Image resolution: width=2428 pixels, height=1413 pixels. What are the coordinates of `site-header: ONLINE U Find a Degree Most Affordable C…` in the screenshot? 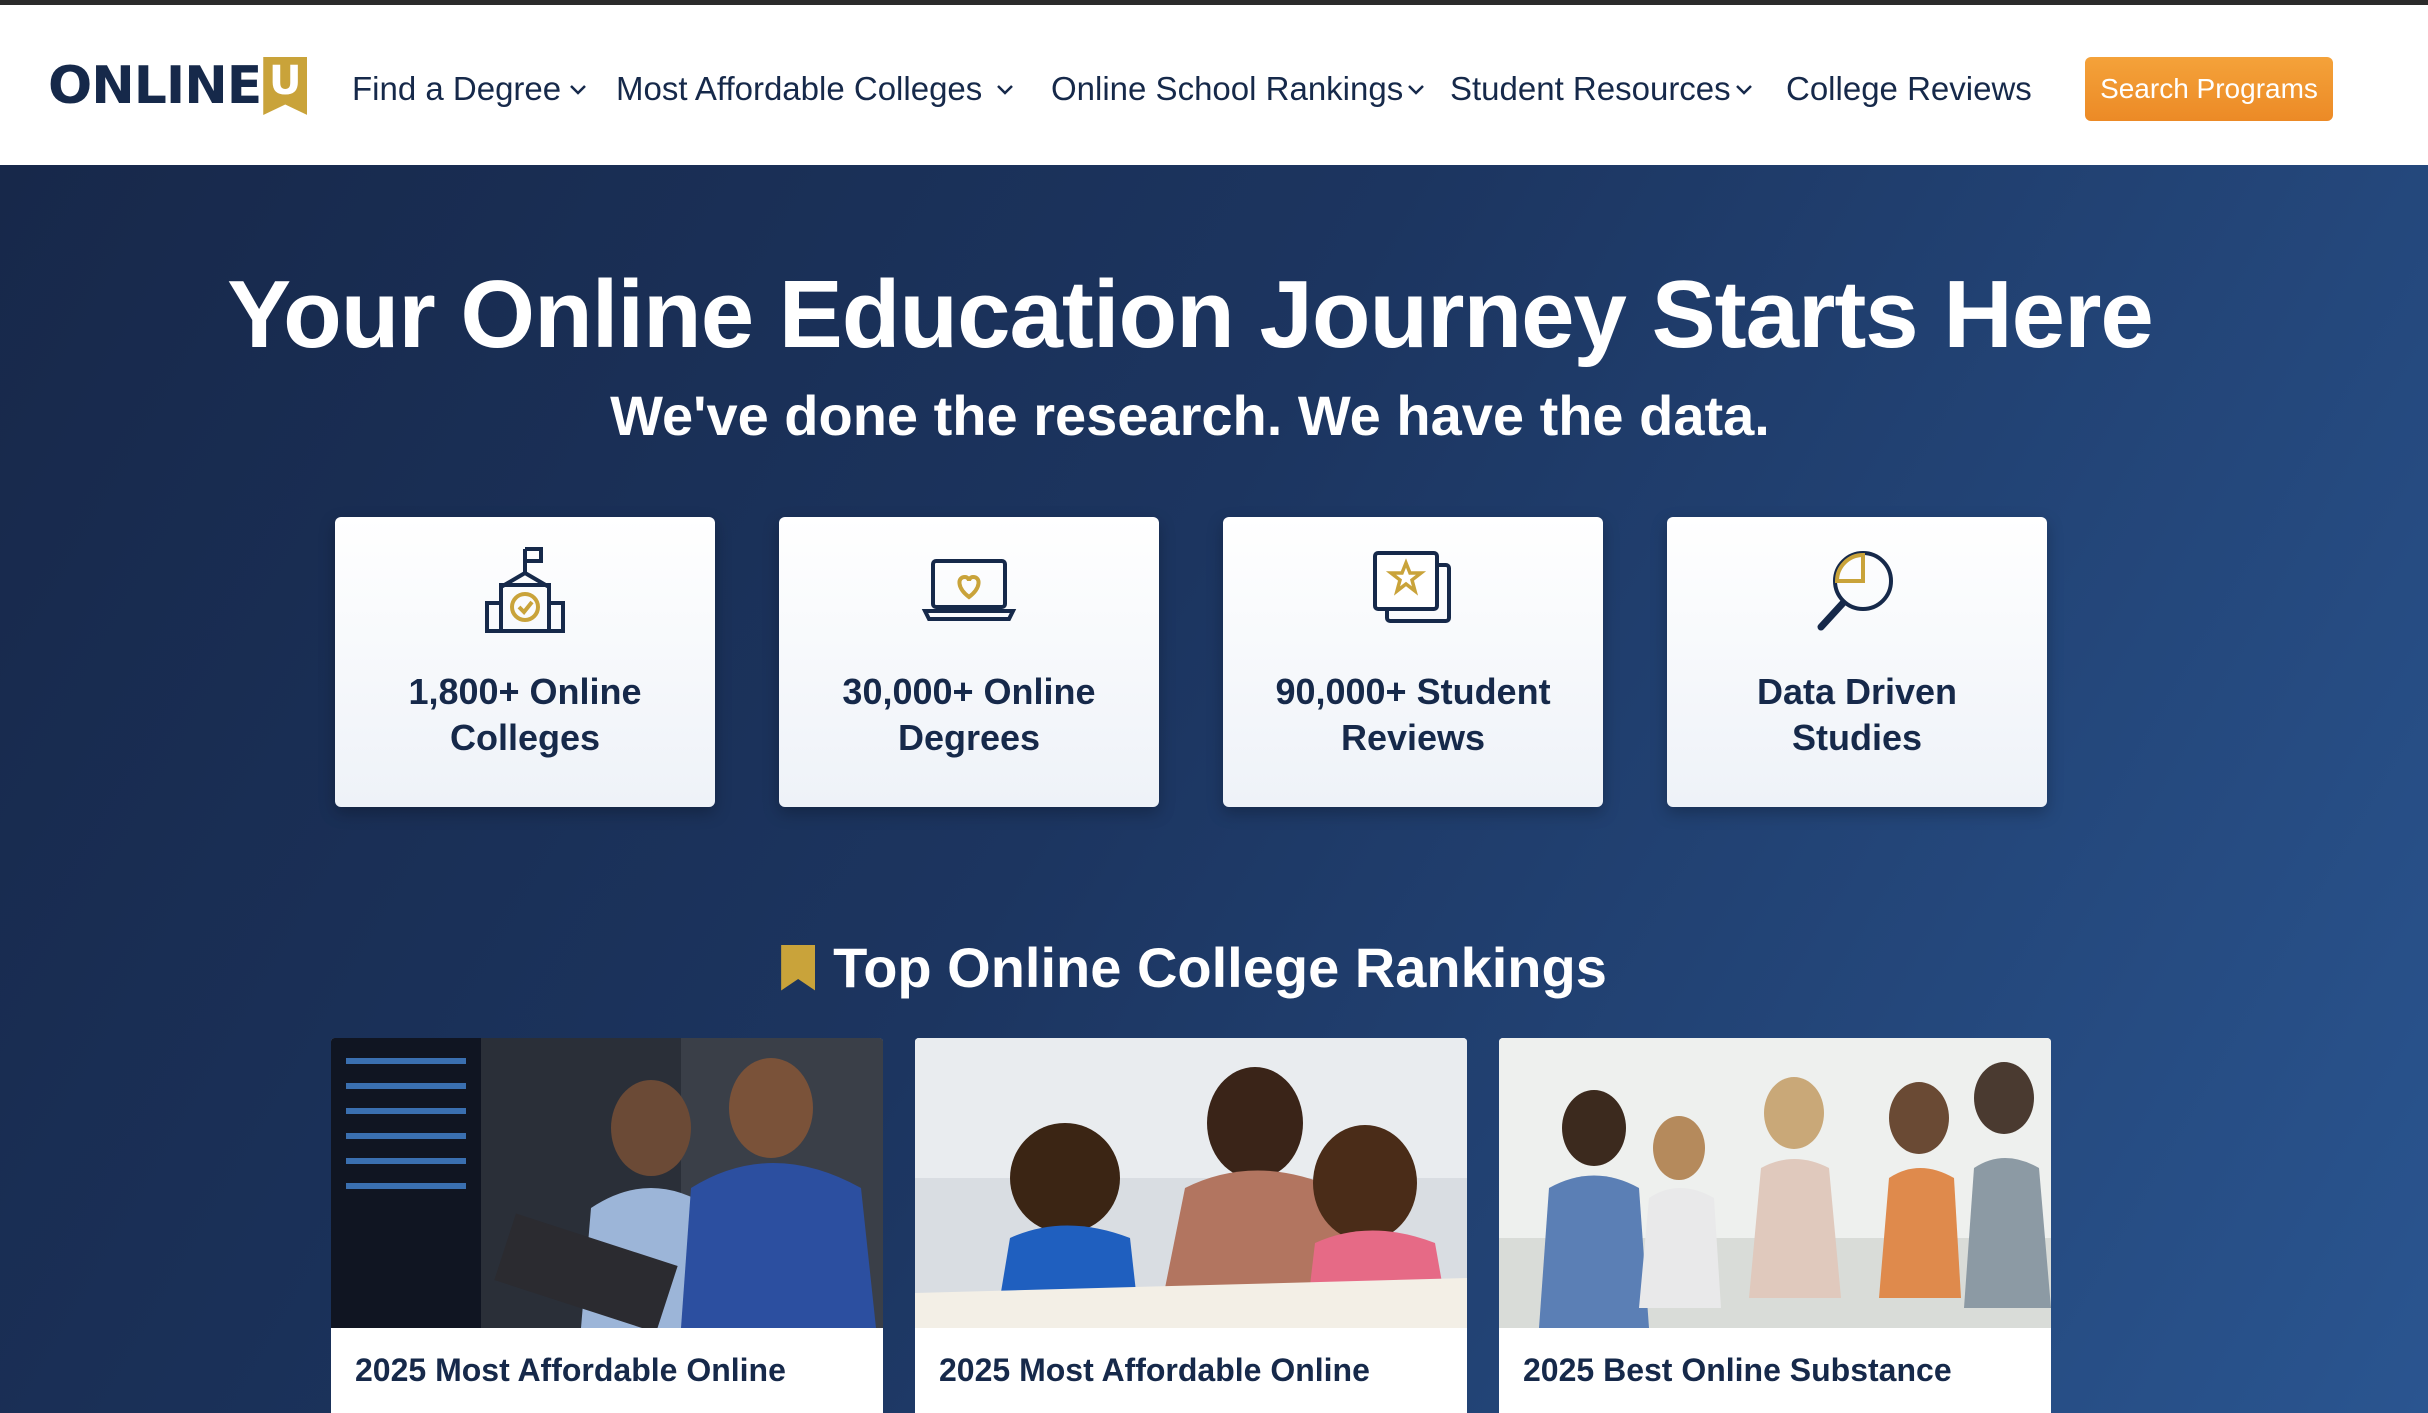 It's located at (1214, 85).